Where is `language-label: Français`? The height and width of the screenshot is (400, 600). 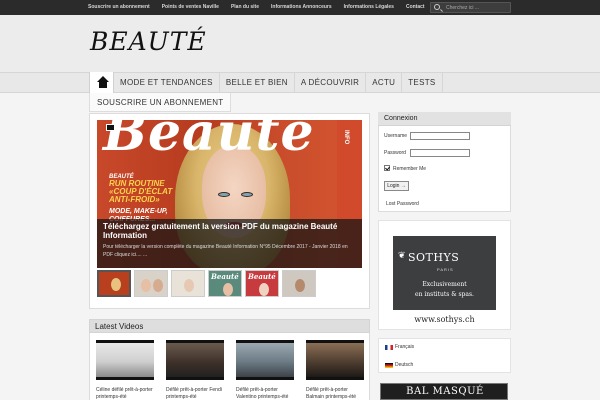 language-label: Français is located at coordinates (405, 347).